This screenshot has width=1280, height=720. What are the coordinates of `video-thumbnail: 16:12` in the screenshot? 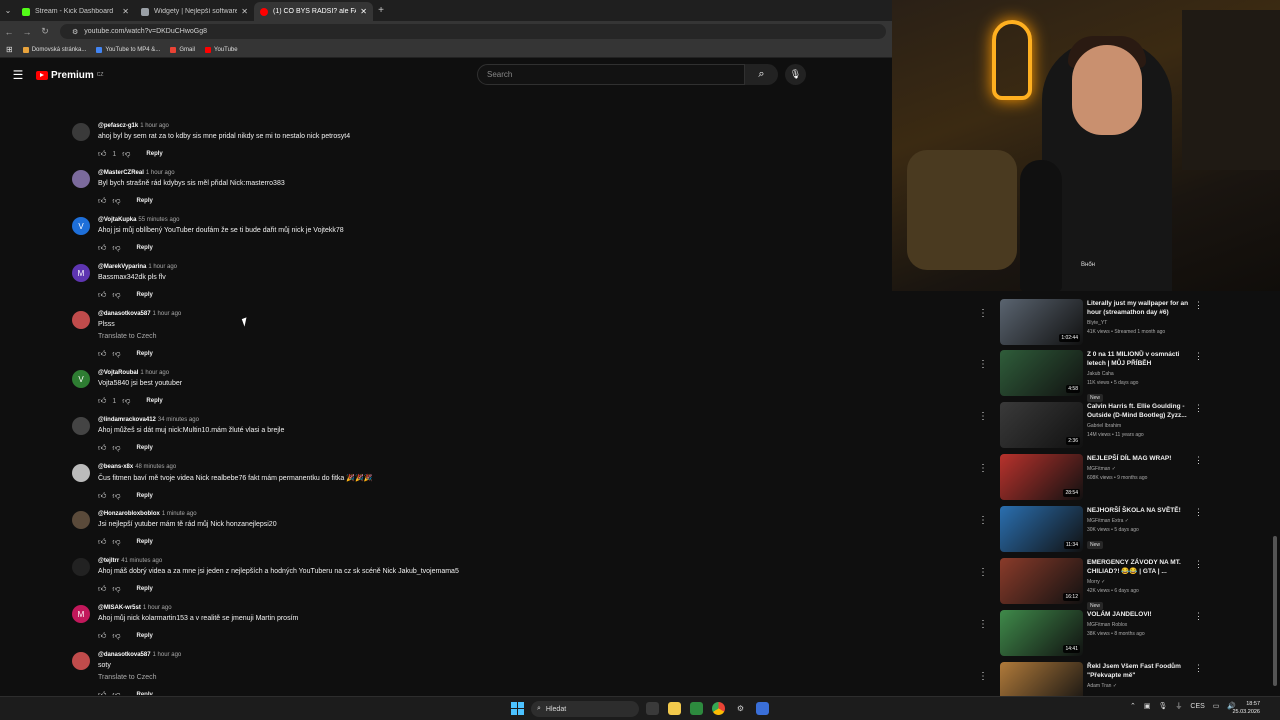 It's located at (1041, 581).